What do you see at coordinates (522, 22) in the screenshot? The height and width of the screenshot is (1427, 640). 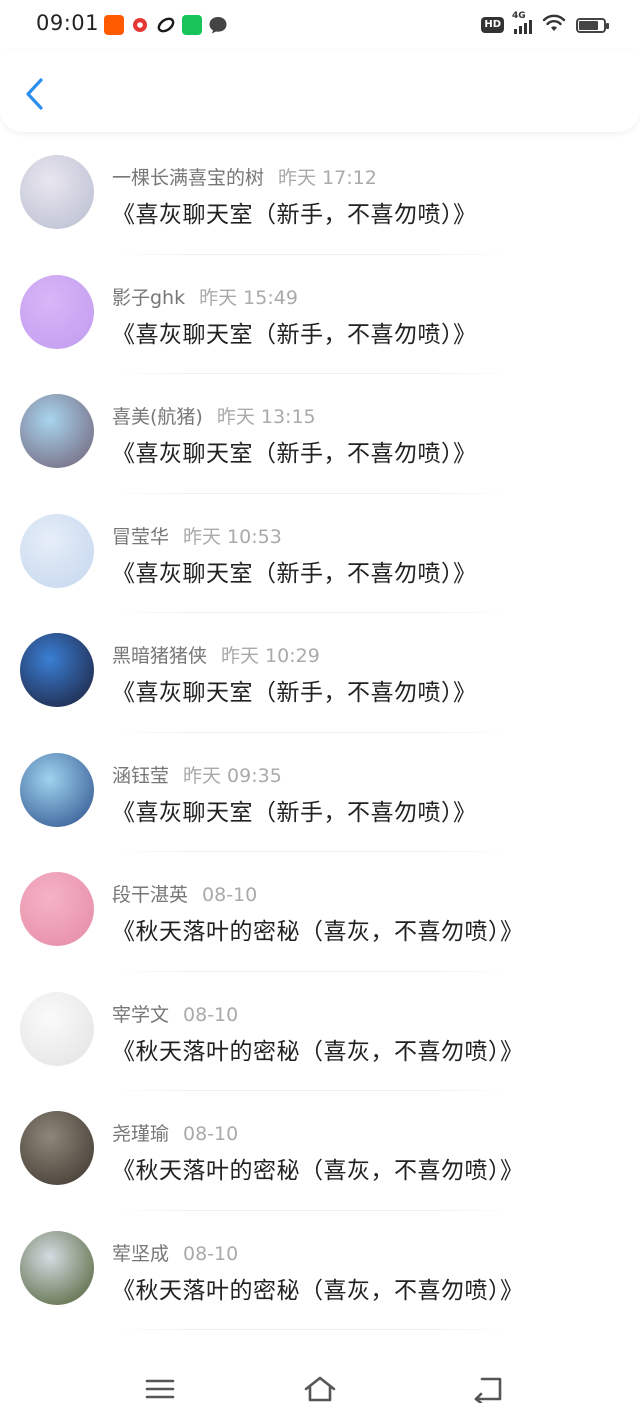 I see `cellular-signal-icon: 4G` at bounding box center [522, 22].